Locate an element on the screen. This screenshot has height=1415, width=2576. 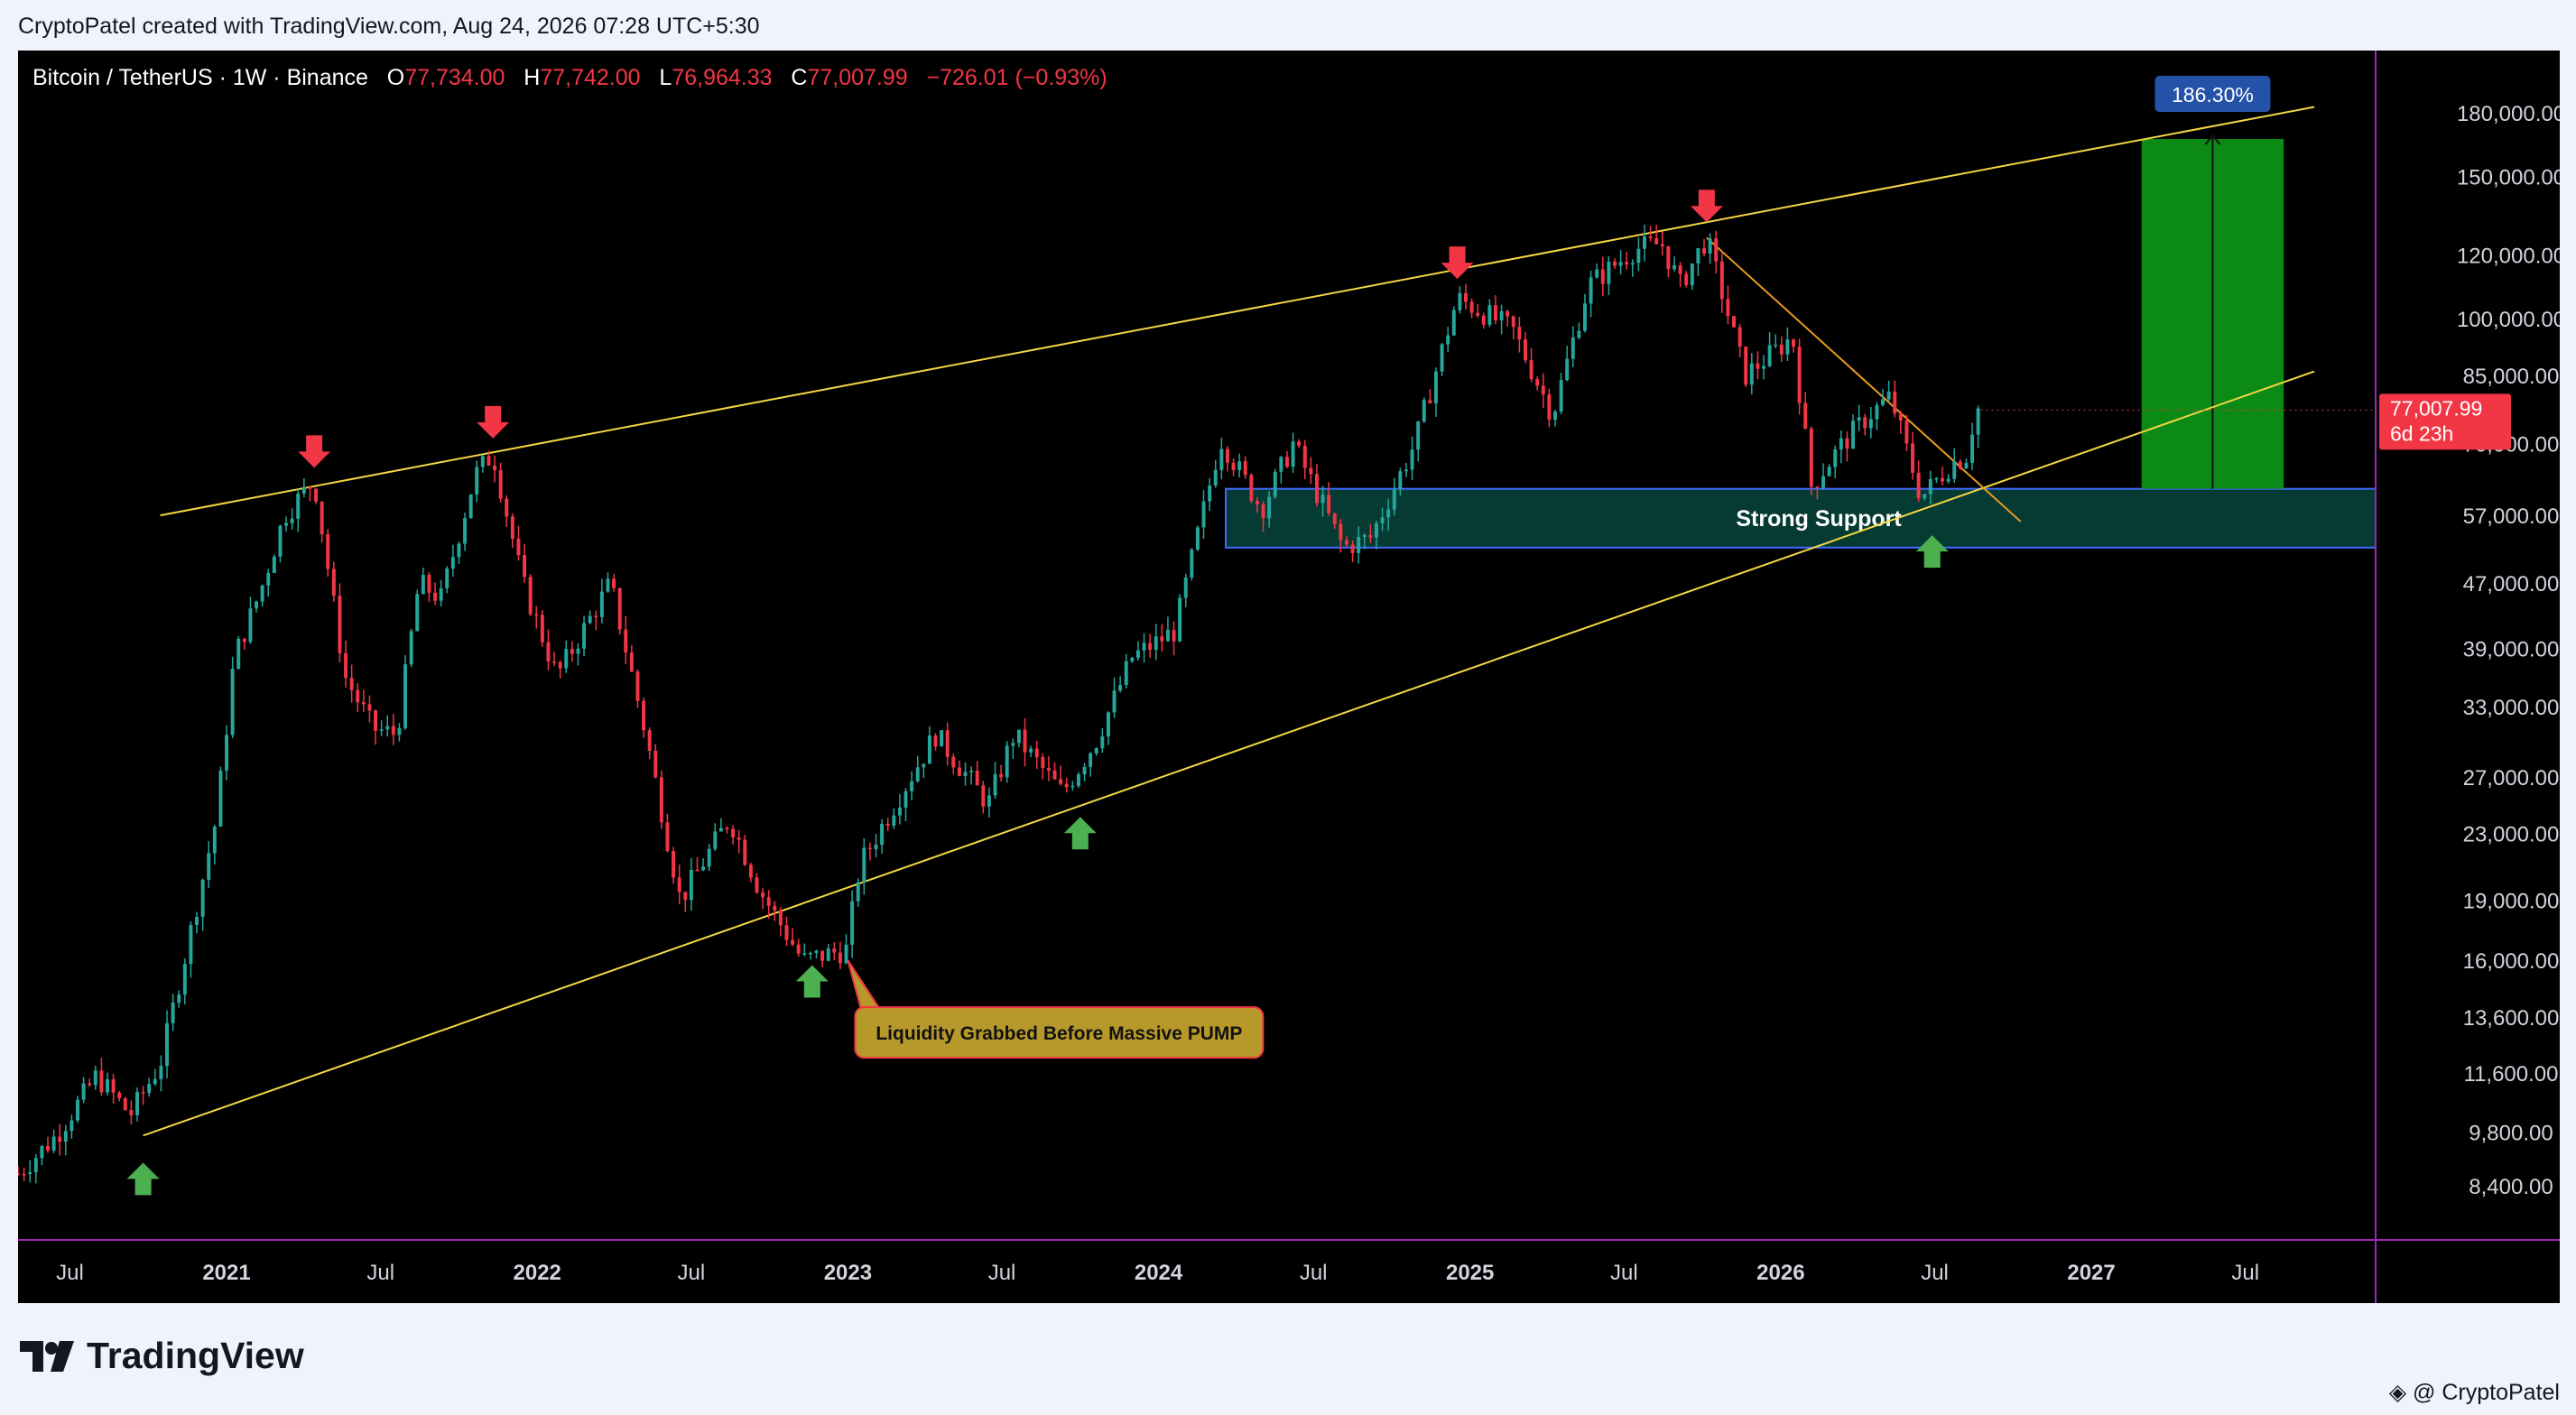
author-credit: ◈ @ CryptoPatel is located at coordinates (2474, 1392).